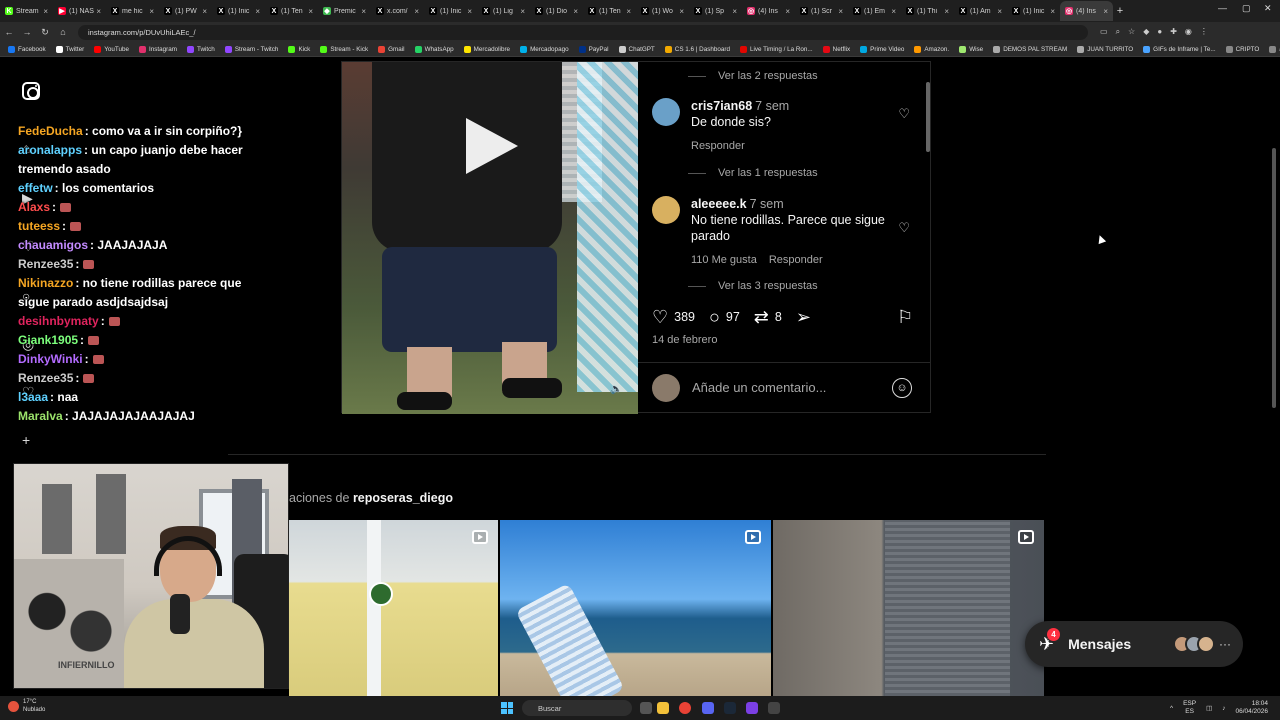 This screenshot has width=1280, height=720. I want to click on audio-icon: 🔈, so click(616, 389).